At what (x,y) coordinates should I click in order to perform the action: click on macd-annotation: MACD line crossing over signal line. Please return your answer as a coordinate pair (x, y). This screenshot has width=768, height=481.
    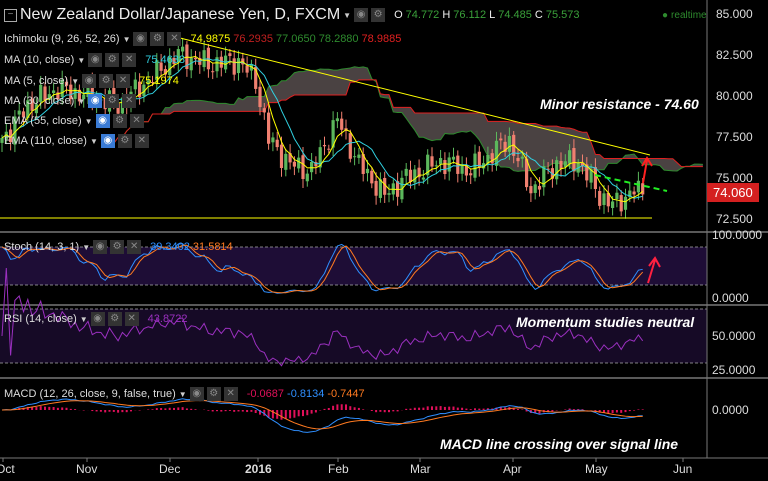
    Looking at the image, I should click on (559, 444).